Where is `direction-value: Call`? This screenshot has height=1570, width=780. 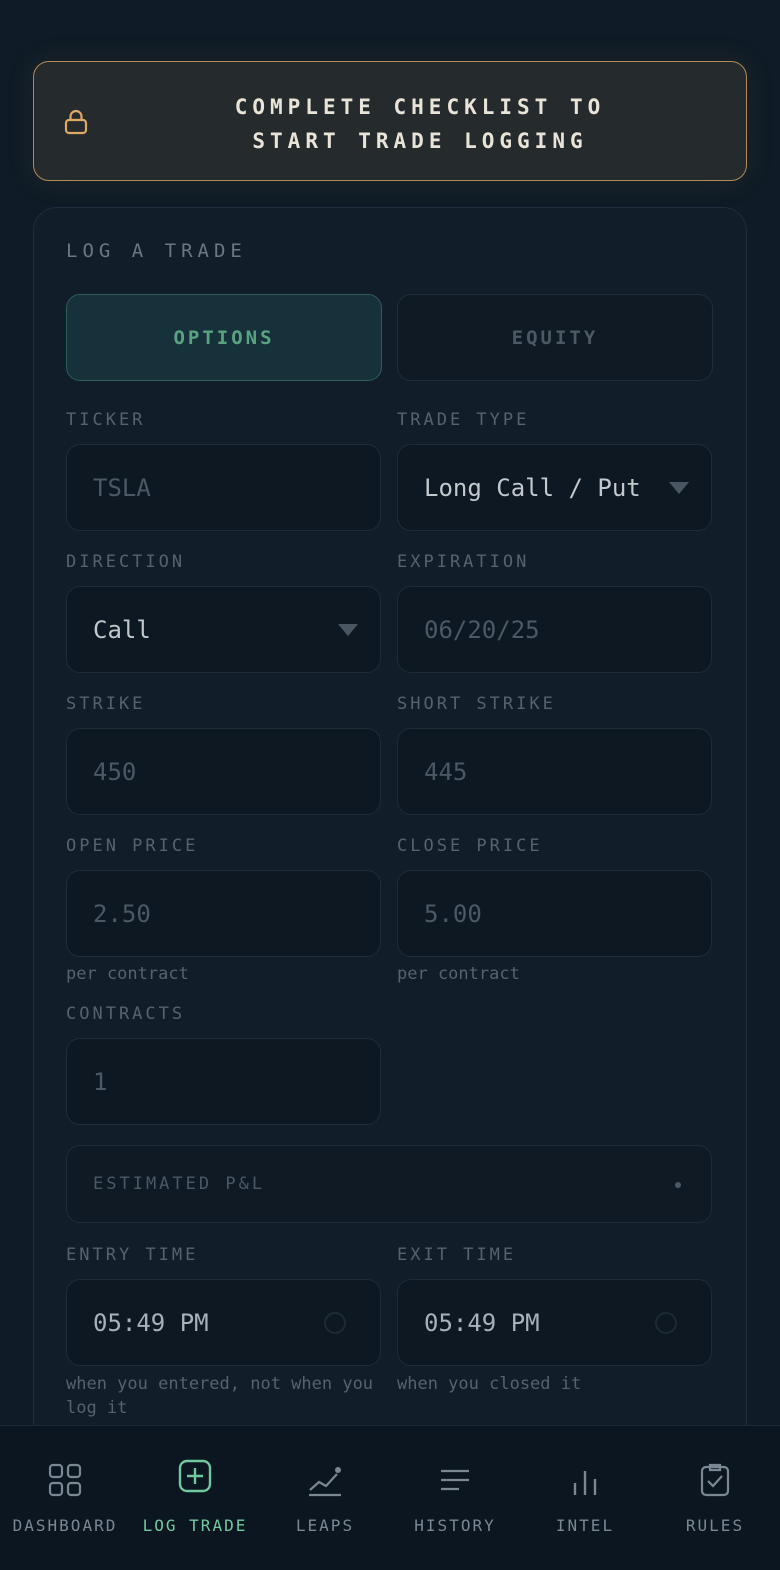
direction-value: Call is located at coordinates (122, 629).